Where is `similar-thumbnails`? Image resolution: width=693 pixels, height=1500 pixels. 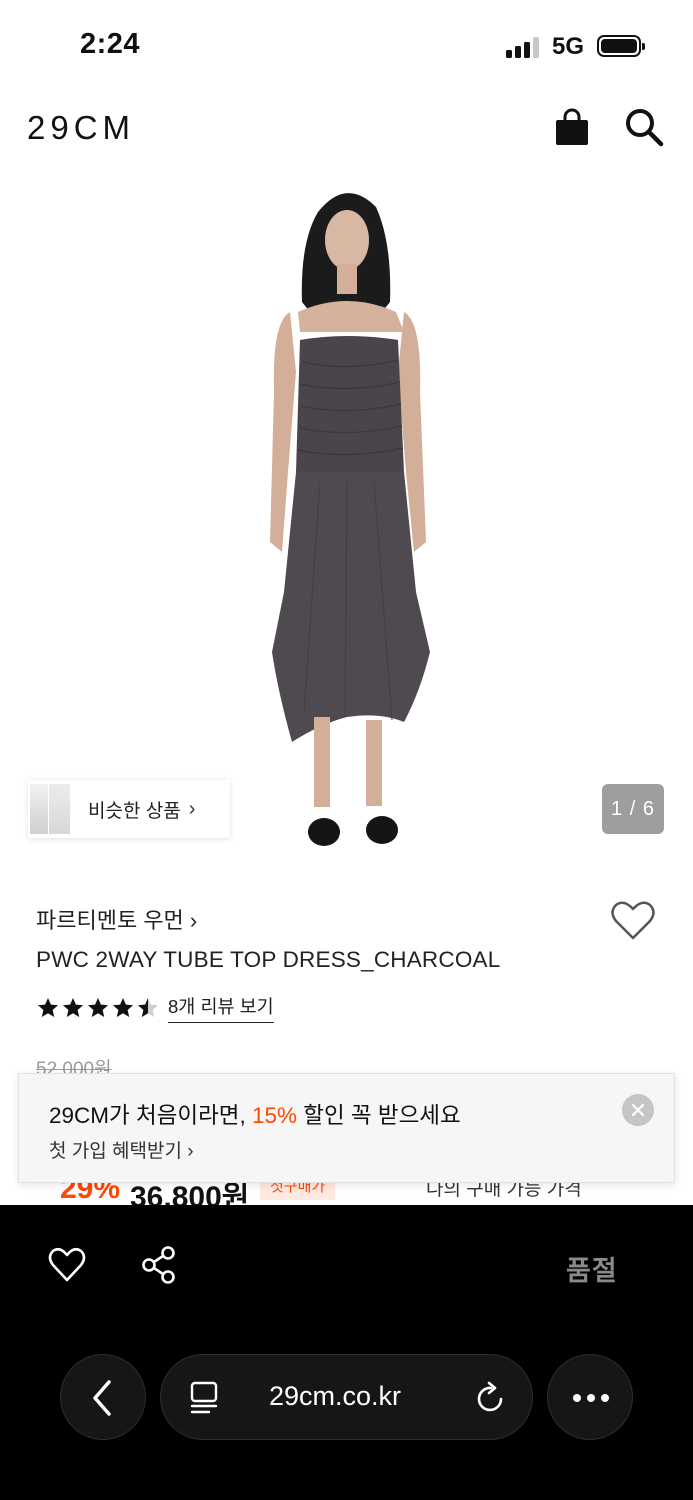
similar-thumbnails is located at coordinates (50, 809).